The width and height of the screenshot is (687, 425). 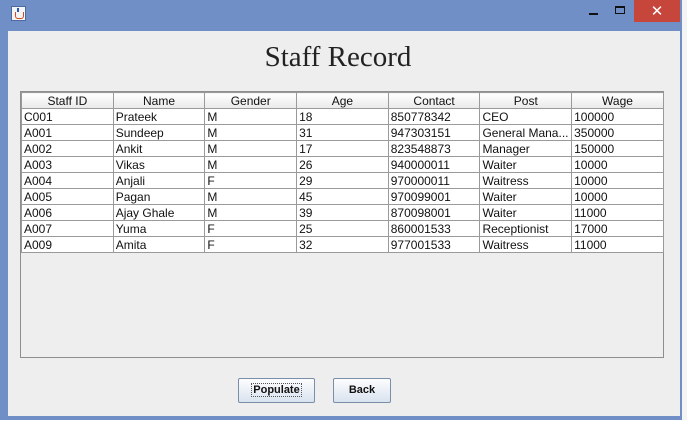 I want to click on cell-contact: 870098001, so click(x=434, y=212).